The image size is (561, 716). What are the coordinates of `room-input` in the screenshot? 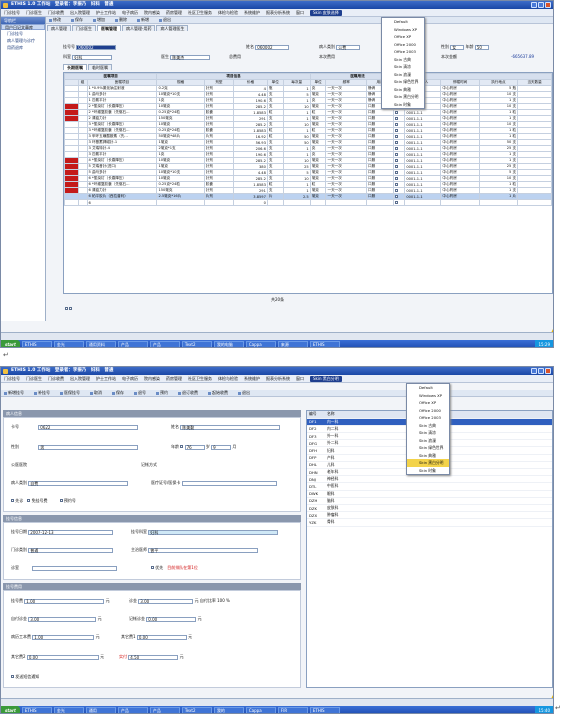 It's located at (75, 568).